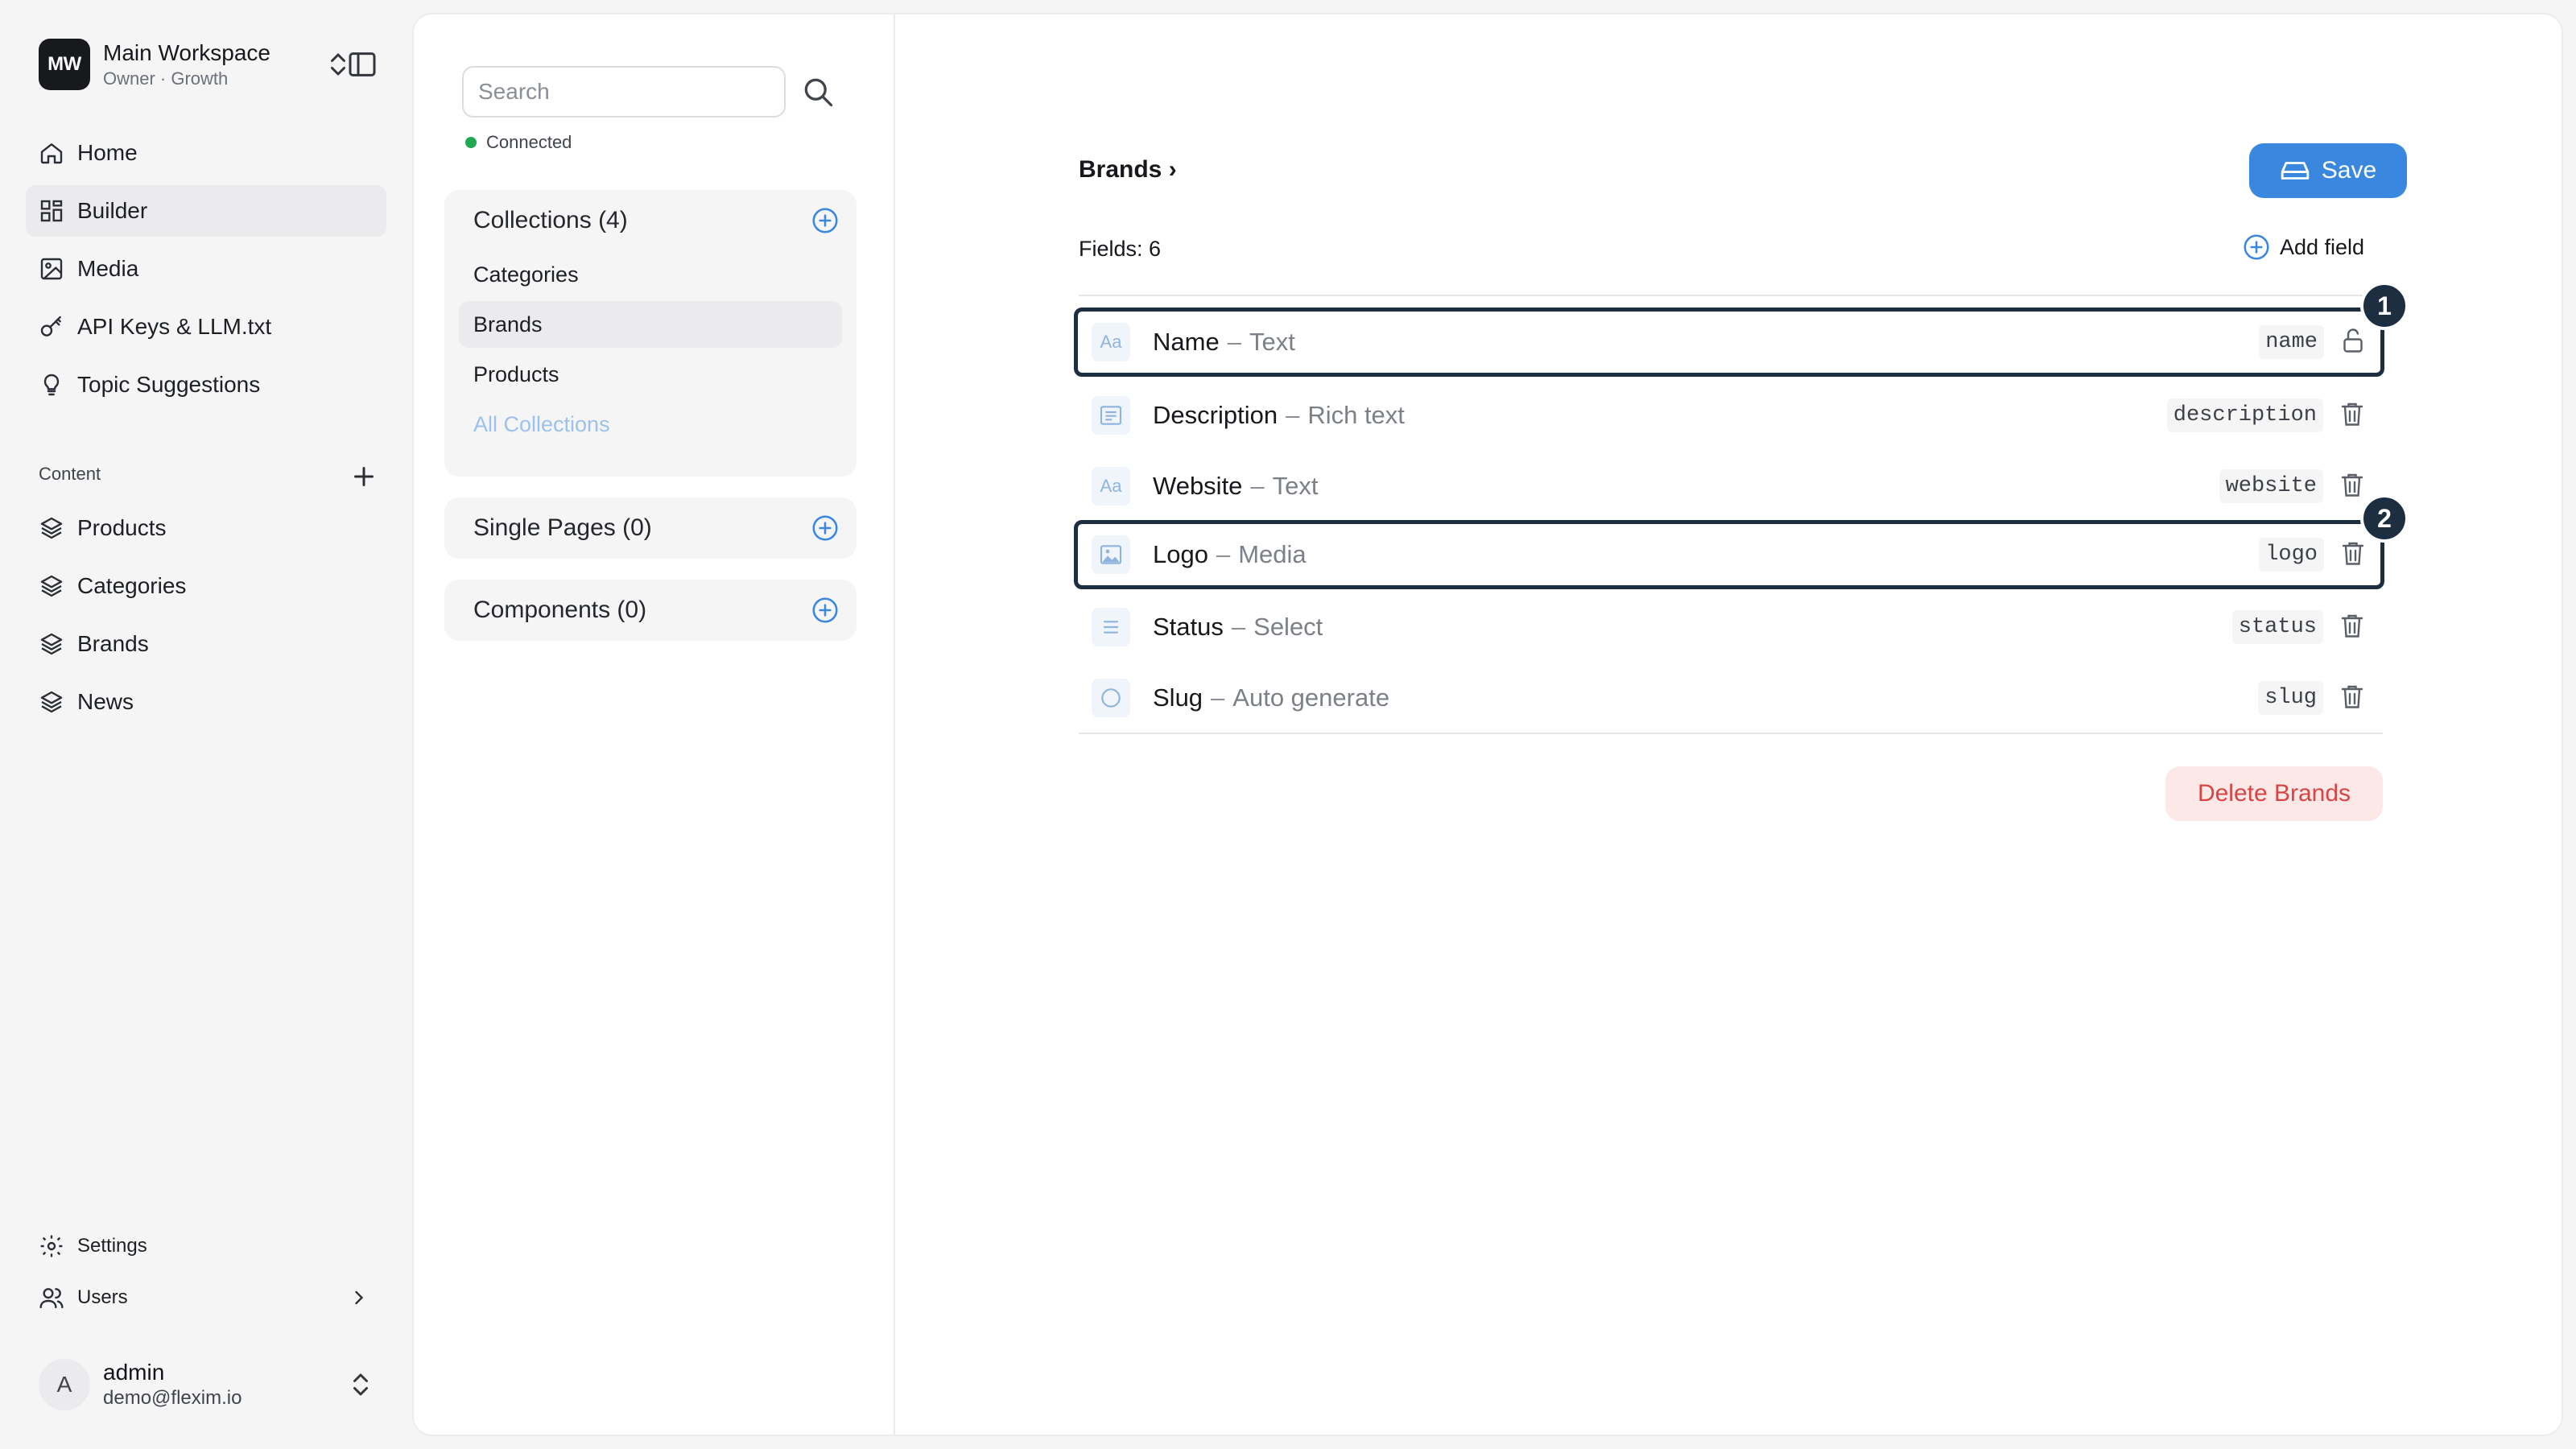  I want to click on single-pages-header: Single Pages (0), so click(650, 528).